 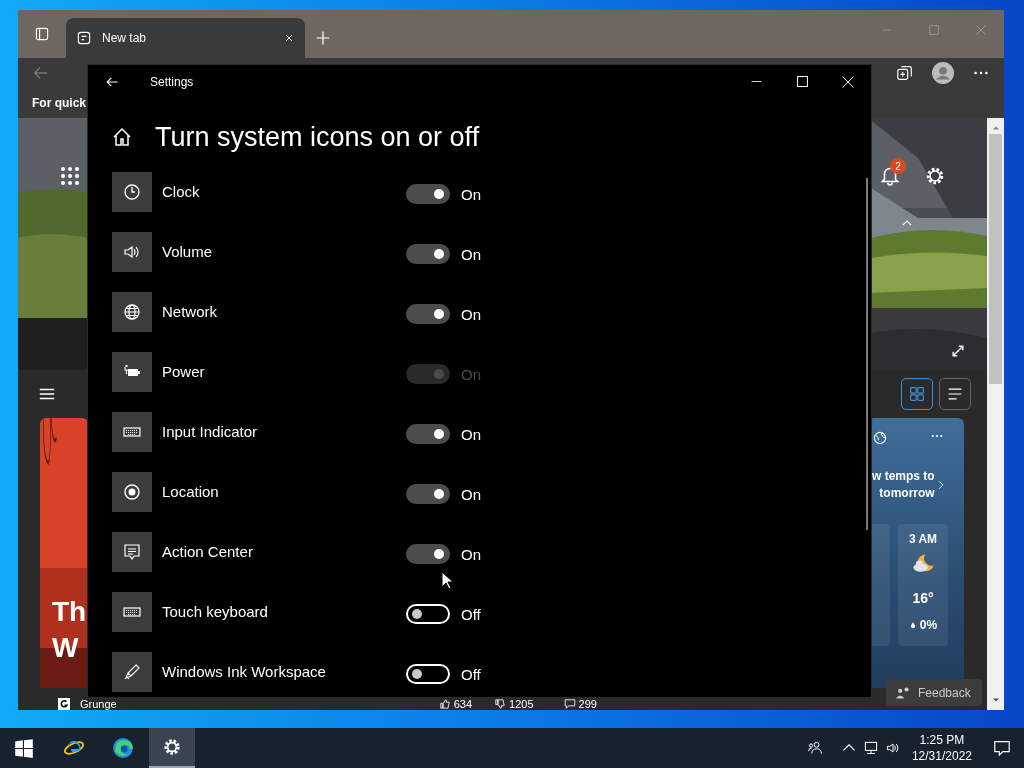 I want to click on setting-label: Volume, so click(x=188, y=252).